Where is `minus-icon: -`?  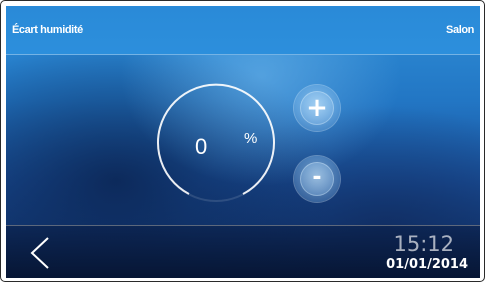 minus-icon: - is located at coordinates (317, 177).